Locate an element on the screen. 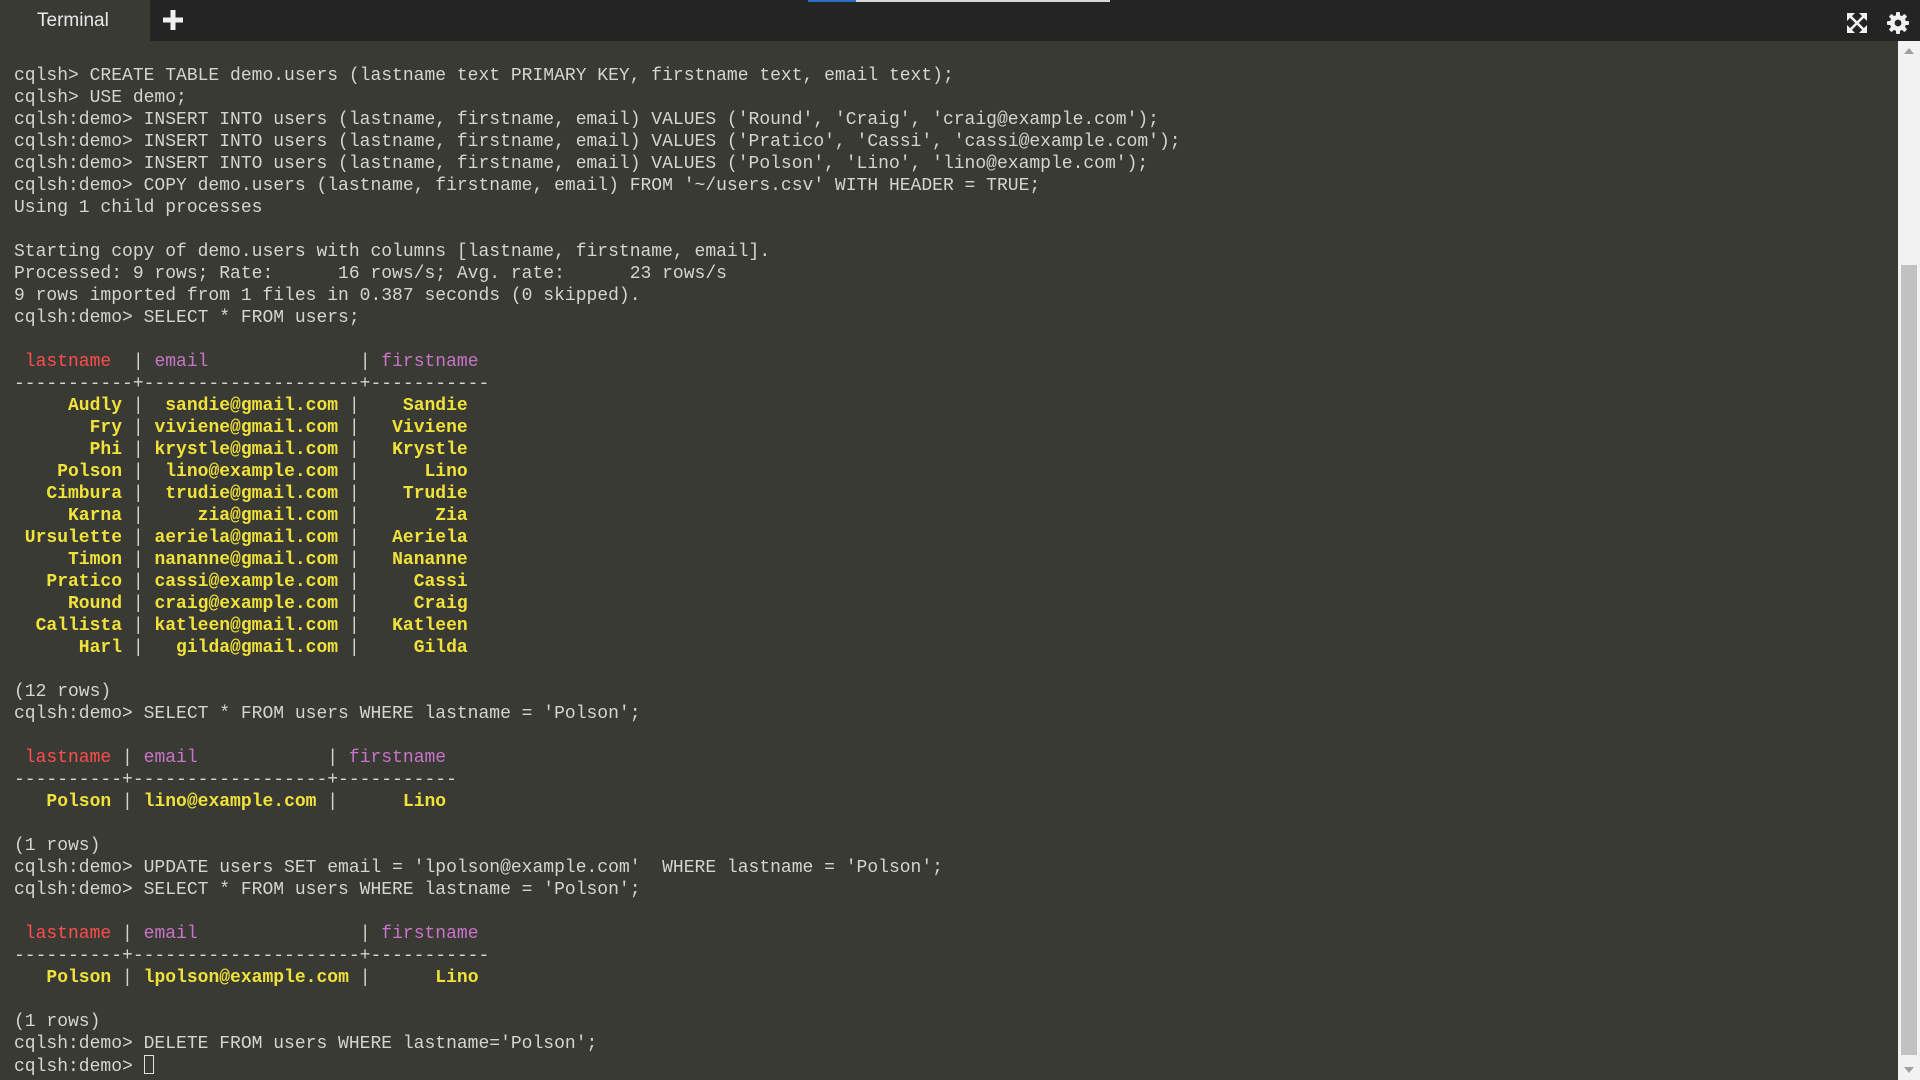 This screenshot has height=1080, width=1920. prompt-text: cqlsh:demo> is located at coordinates (79, 1067).